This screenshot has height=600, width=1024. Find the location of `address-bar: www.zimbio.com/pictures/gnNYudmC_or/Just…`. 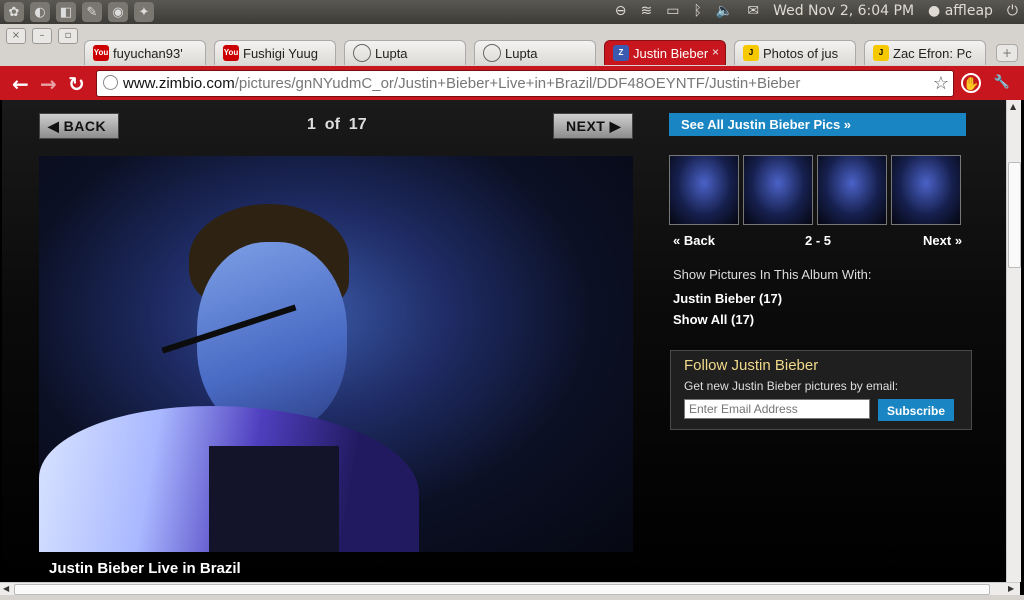

address-bar: www.zimbio.com/pictures/gnNYudmC_or/Just… is located at coordinates (525, 83).